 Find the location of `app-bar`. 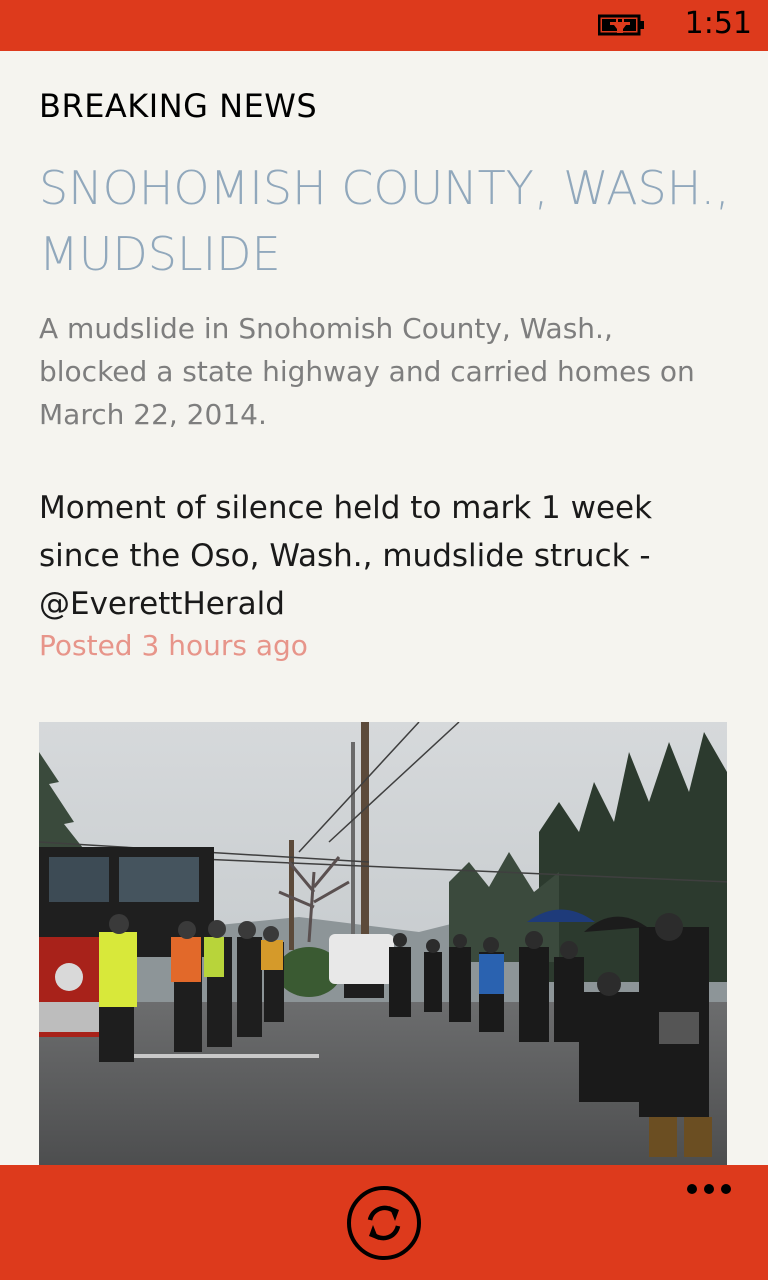

app-bar is located at coordinates (384, 1222).